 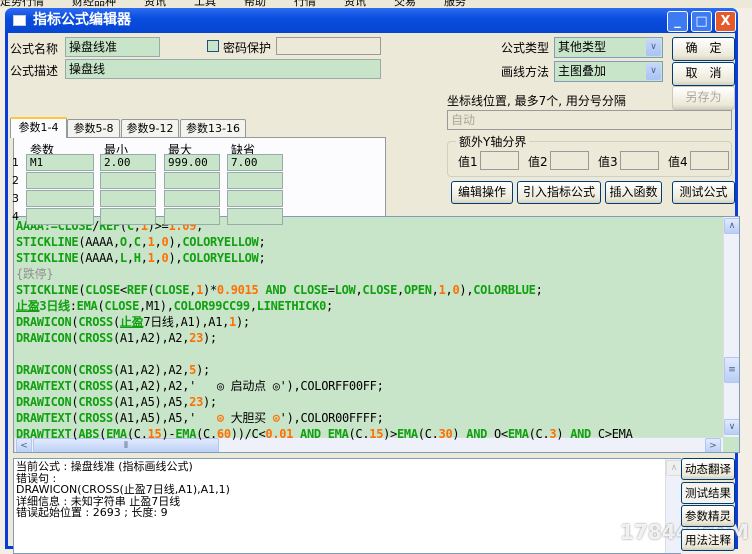 I want to click on scroll-right-icon: >, so click(x=713, y=445).